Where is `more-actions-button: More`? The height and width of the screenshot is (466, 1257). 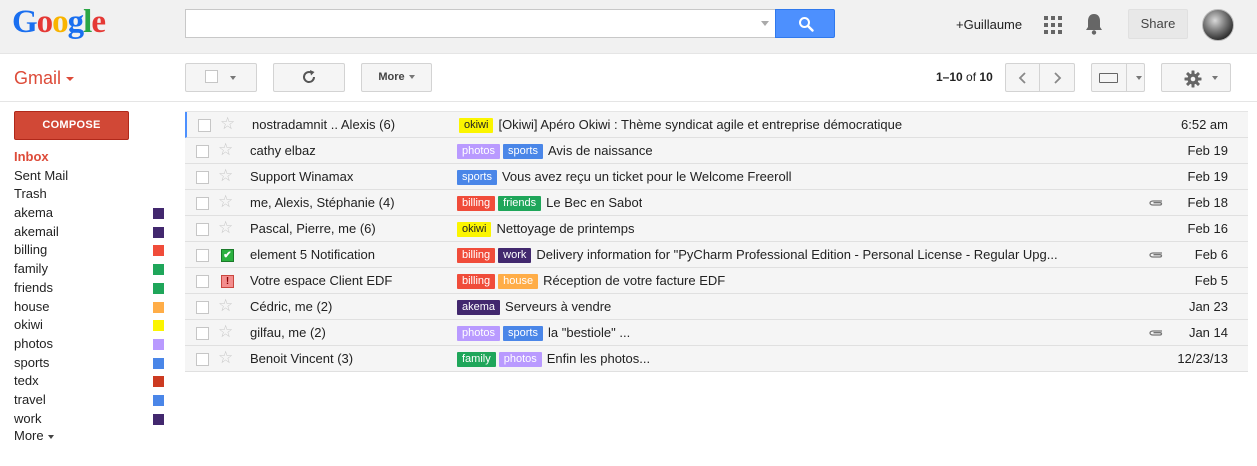 more-actions-button: More is located at coordinates (396, 77).